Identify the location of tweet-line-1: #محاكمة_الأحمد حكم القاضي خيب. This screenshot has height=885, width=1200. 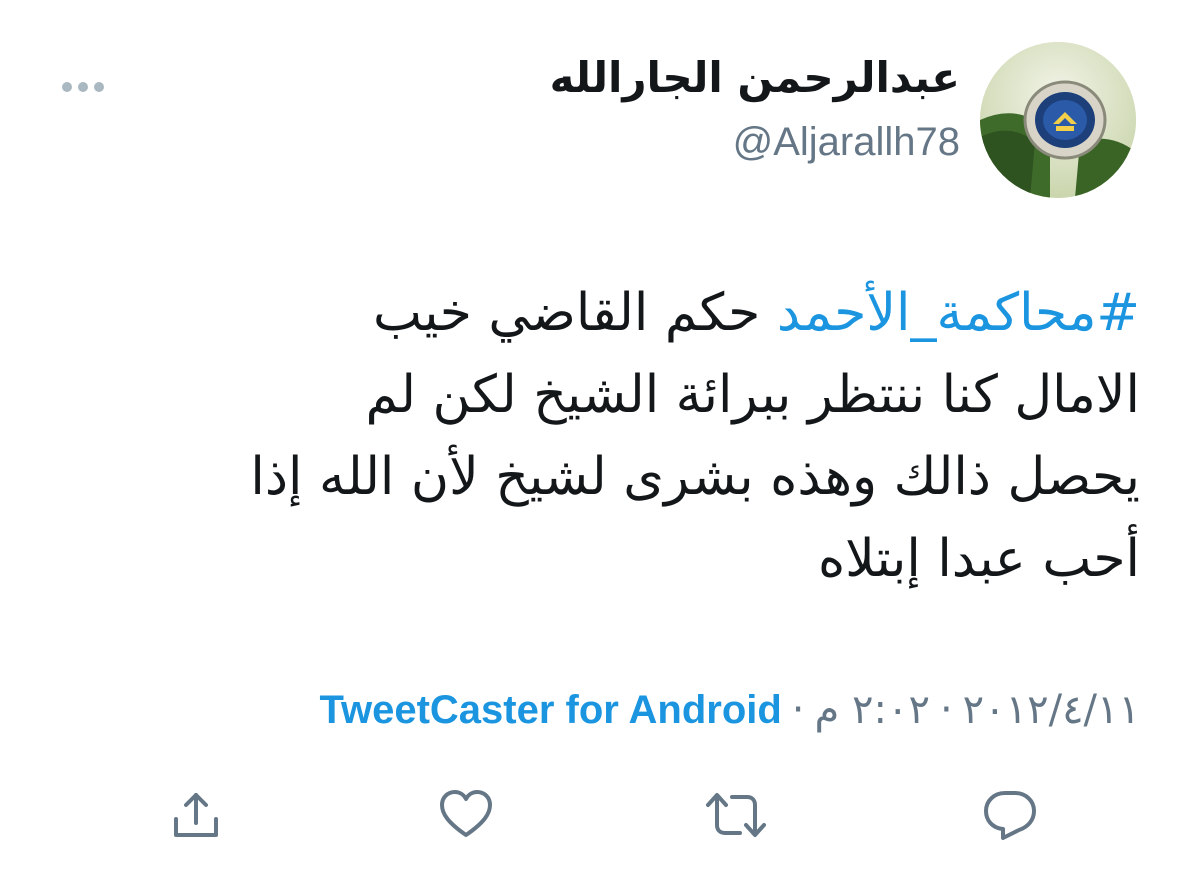
(600, 313).